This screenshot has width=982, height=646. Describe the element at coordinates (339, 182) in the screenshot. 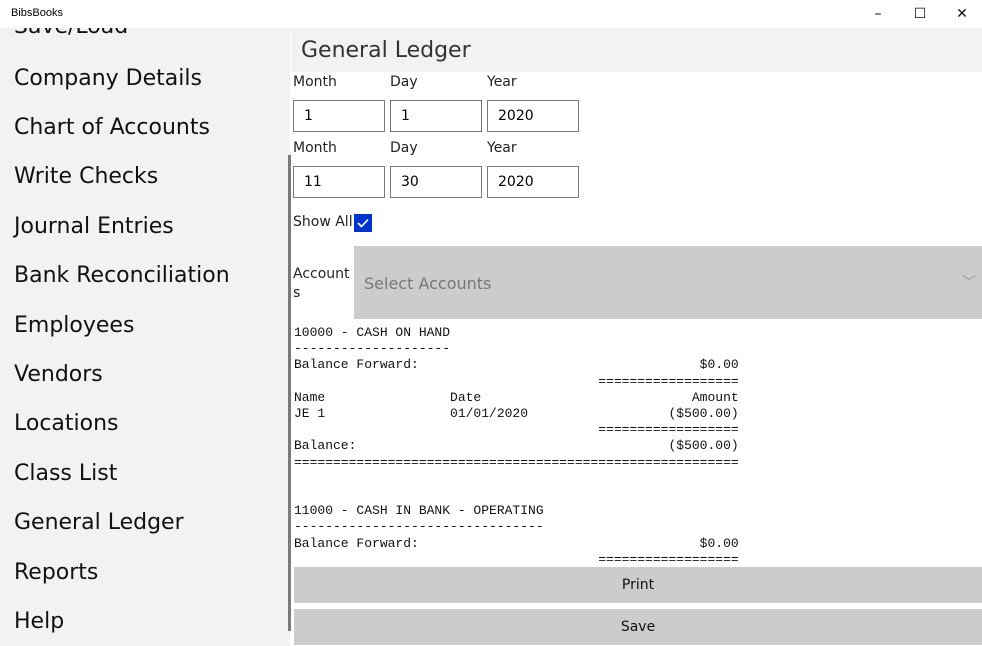

I see `end-month-input: 11` at that location.